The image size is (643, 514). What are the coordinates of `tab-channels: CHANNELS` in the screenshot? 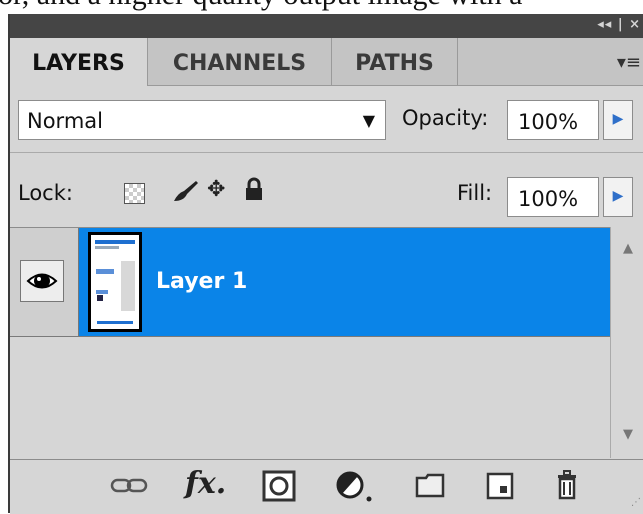 It's located at (240, 61).